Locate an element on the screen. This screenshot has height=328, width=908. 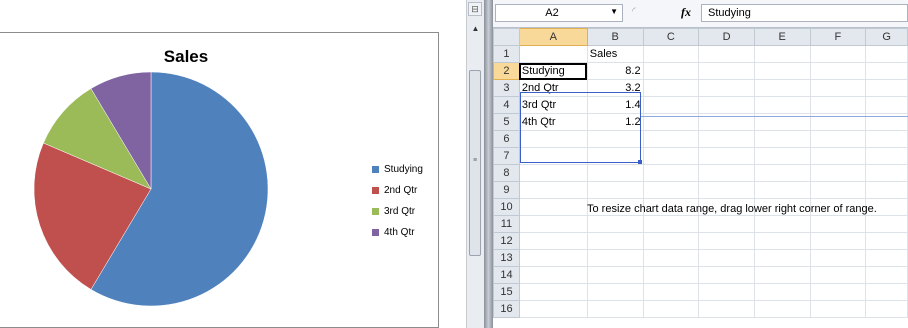
row-header: 16 is located at coordinates (506, 309).